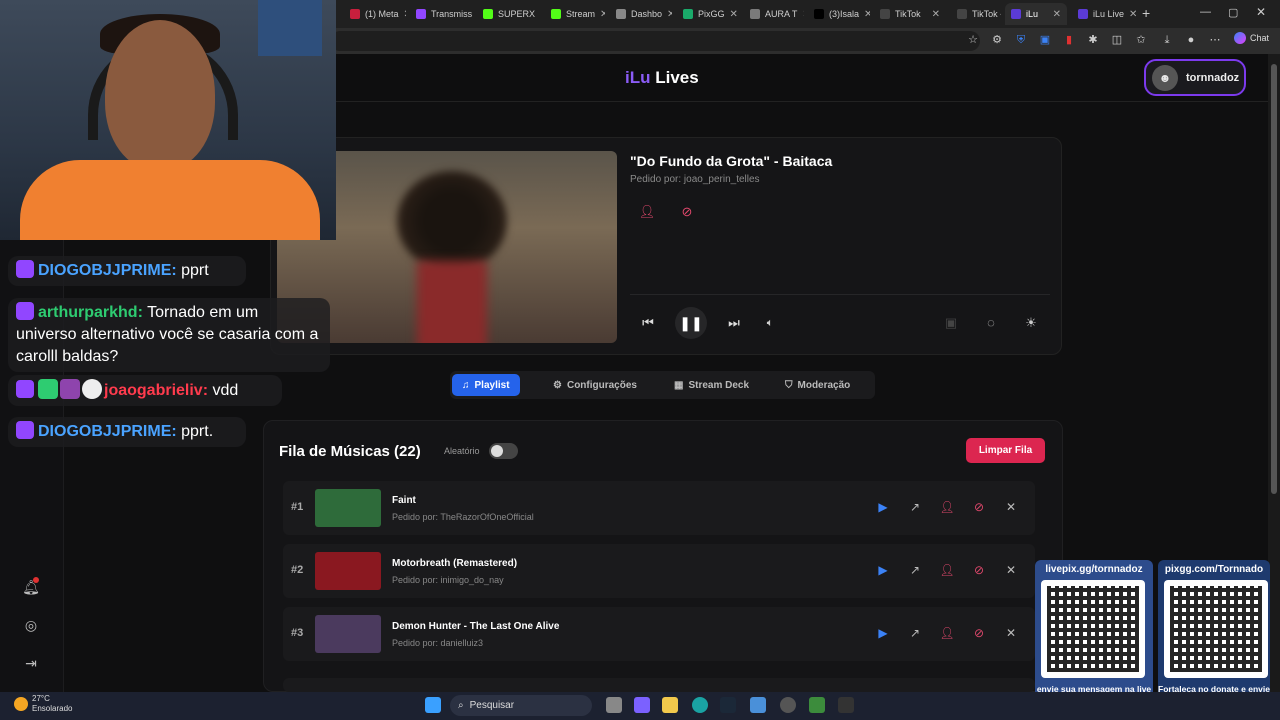 The image size is (1280, 720). Describe the element at coordinates (25, 269) in the screenshot. I see `twitch-icon` at that location.